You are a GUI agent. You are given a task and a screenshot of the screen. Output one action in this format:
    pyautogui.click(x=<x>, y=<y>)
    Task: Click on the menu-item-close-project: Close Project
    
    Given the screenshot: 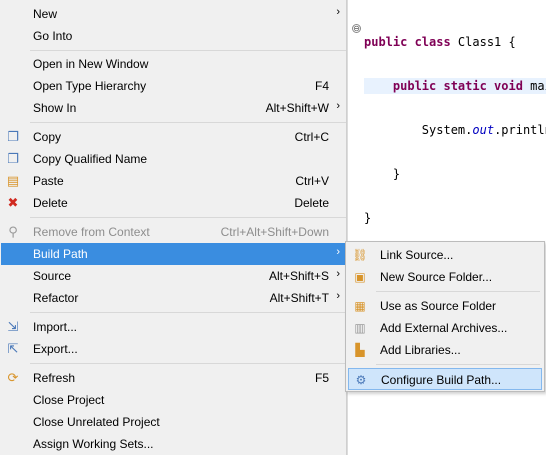 What is the action you would take?
    pyautogui.click(x=173, y=400)
    